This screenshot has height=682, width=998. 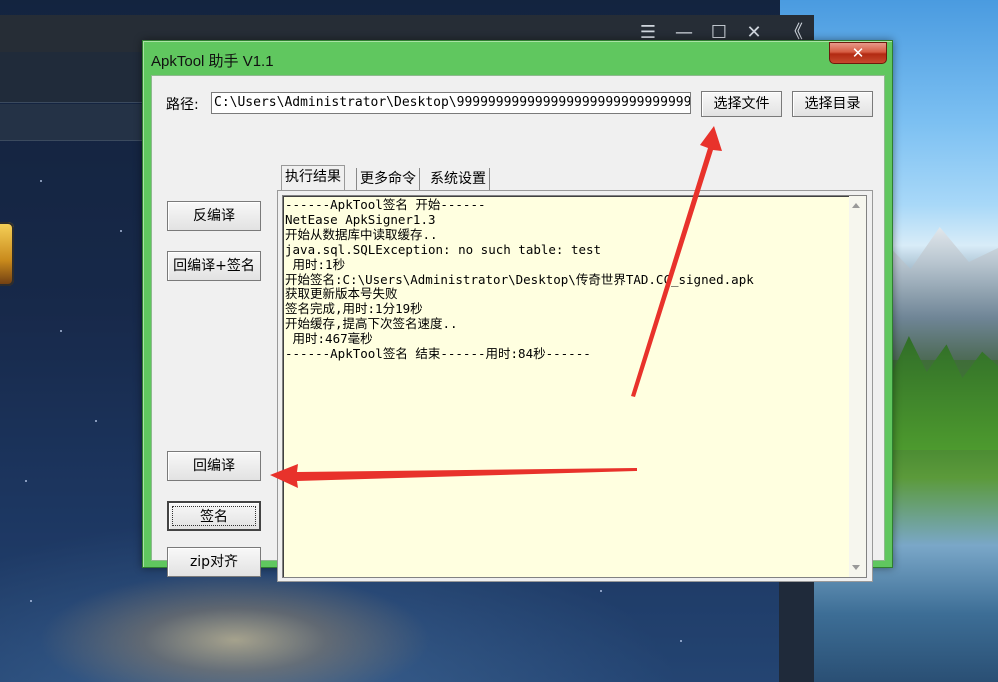 What do you see at coordinates (7, 254) in the screenshot?
I see `game-app-icon` at bounding box center [7, 254].